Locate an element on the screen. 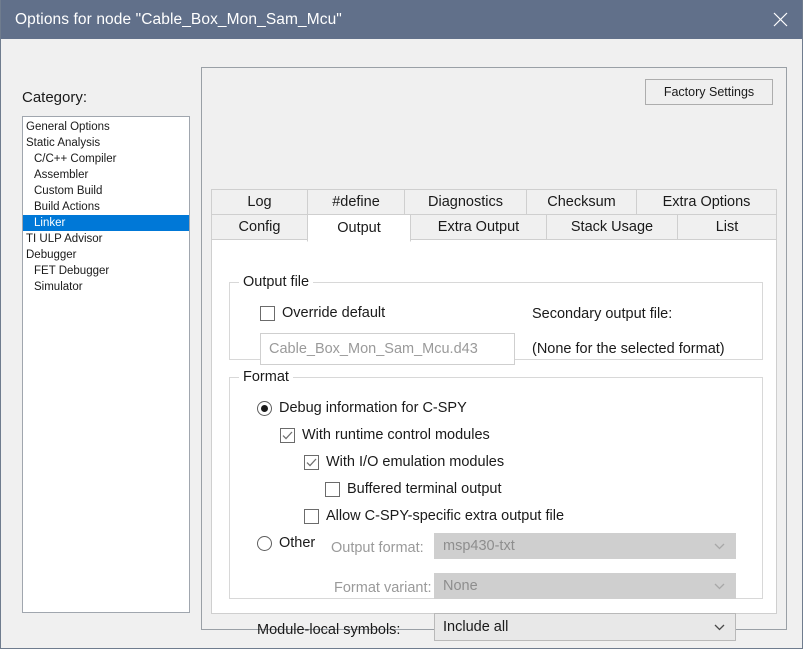 The image size is (803, 649). tab-config: Config is located at coordinates (259, 227).